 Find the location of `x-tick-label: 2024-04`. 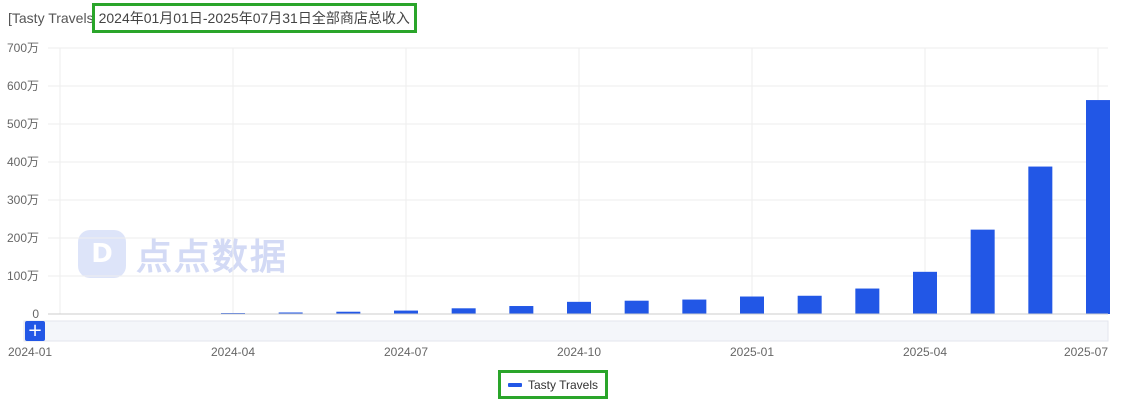

x-tick-label: 2024-04 is located at coordinates (233, 352).